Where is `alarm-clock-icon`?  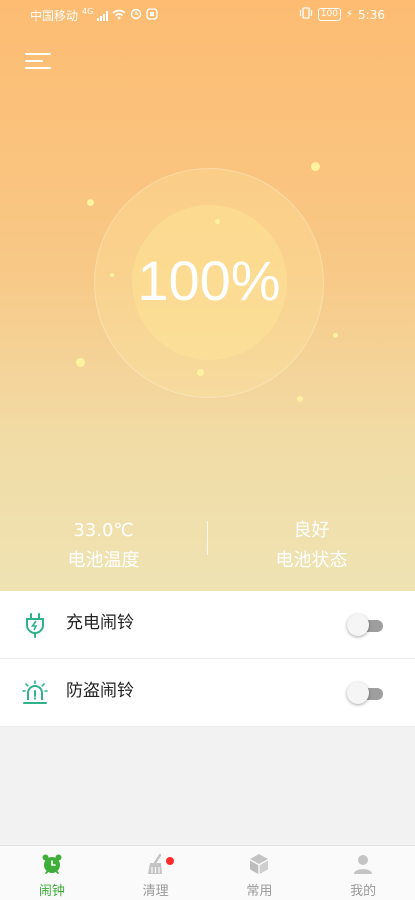 alarm-clock-icon is located at coordinates (52, 864).